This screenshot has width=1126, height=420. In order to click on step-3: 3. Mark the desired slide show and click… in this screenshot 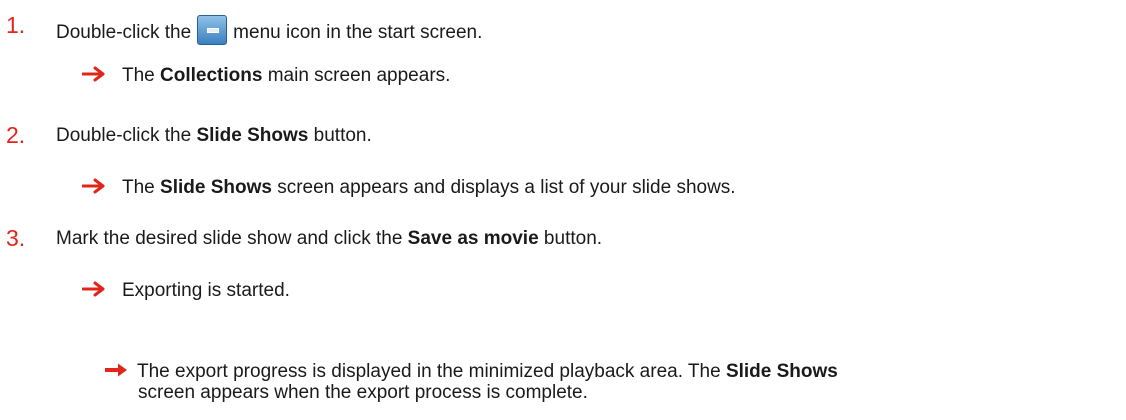, I will do `click(563, 241)`.